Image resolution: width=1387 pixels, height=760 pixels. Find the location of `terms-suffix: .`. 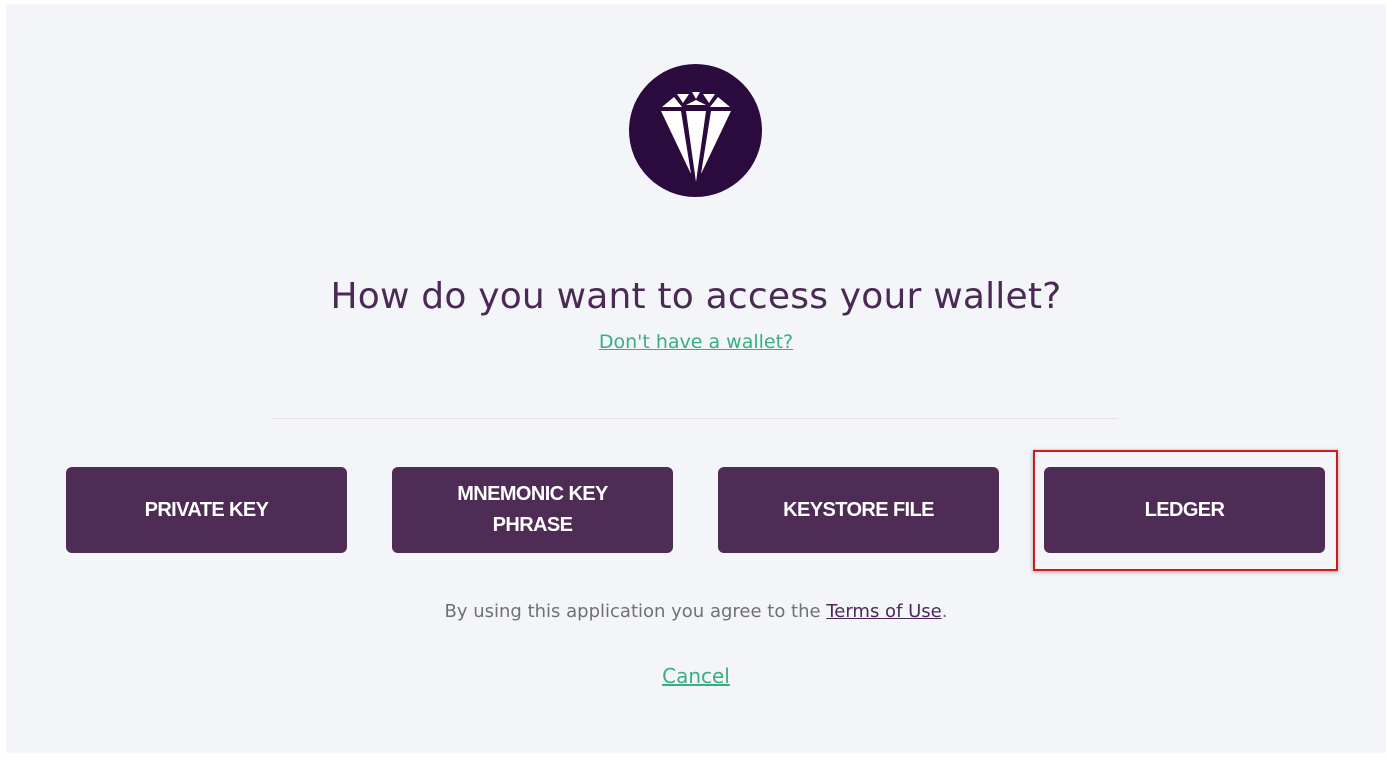

terms-suffix: . is located at coordinates (944, 611).